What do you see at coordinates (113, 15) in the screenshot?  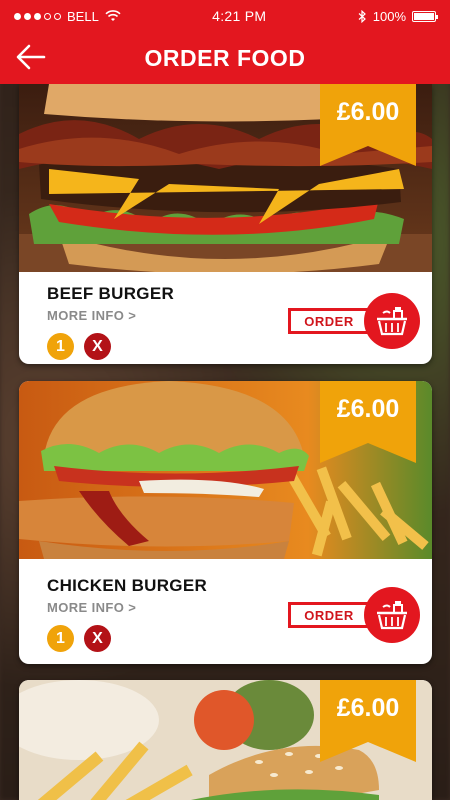 I see `wifi-icon` at bounding box center [113, 15].